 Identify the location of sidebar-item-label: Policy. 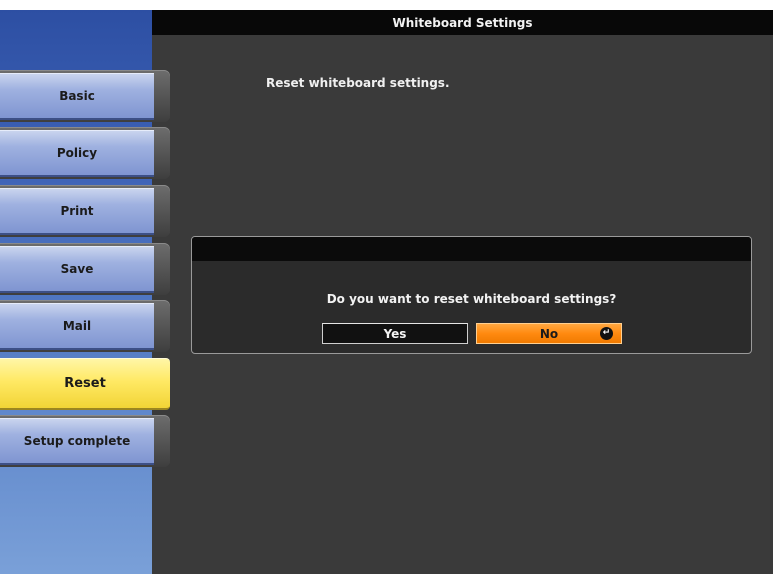
(77, 153).